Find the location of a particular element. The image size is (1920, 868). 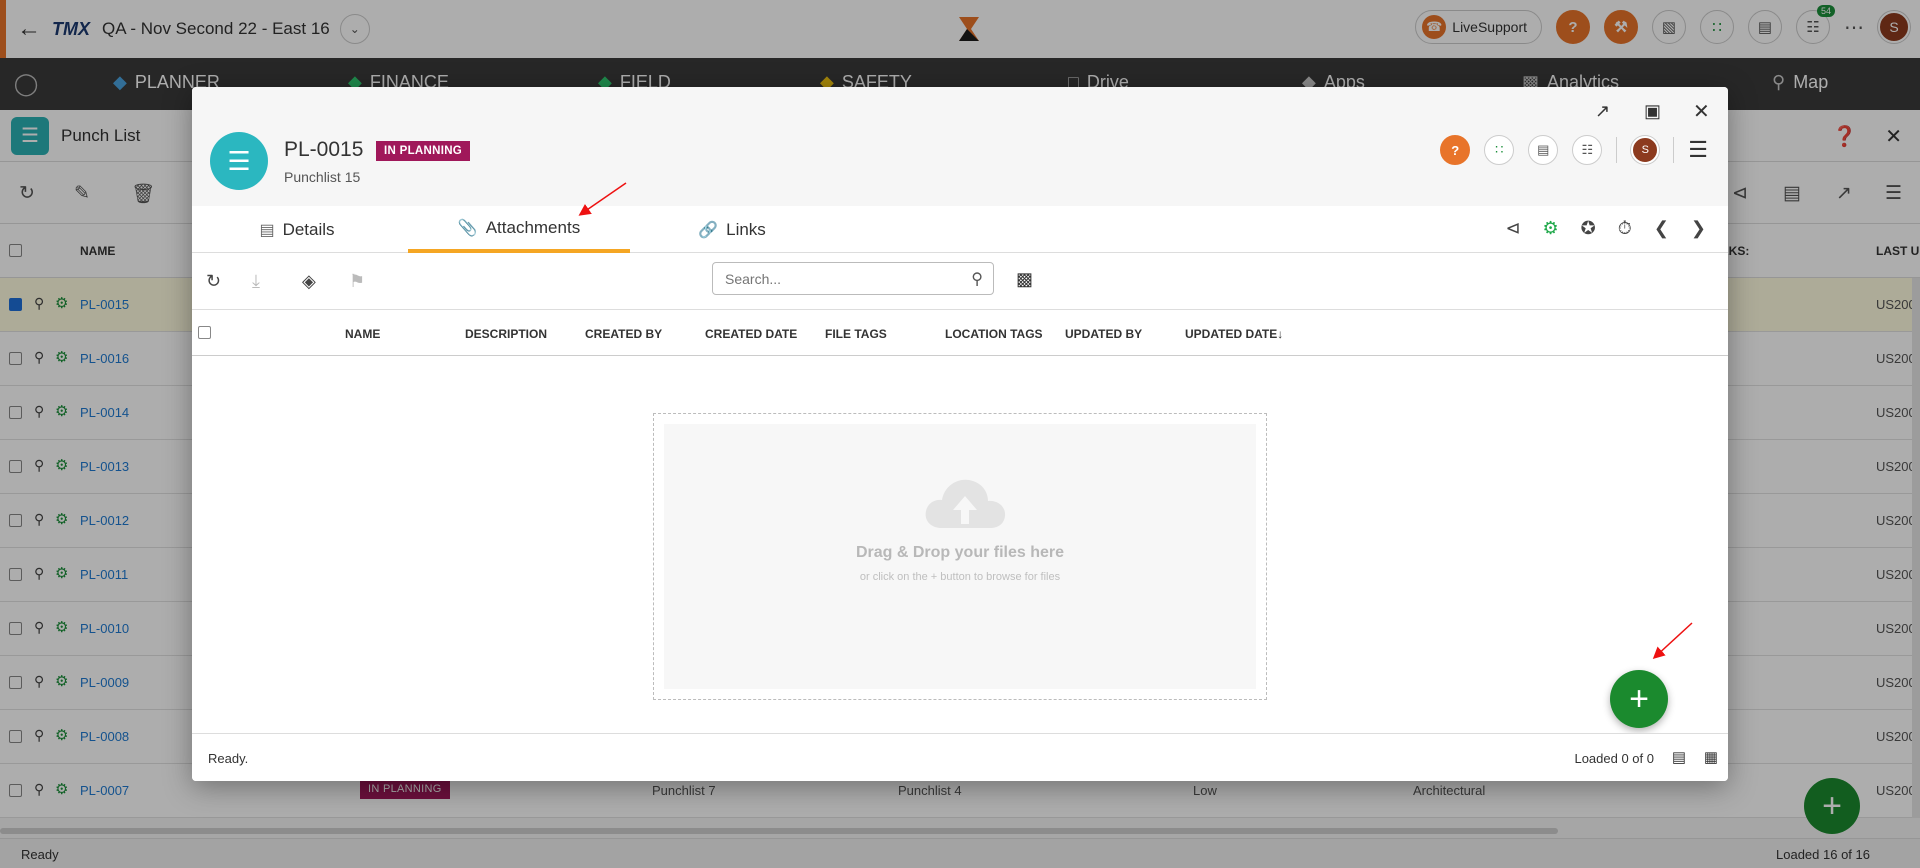

refresh-icon: ↻ is located at coordinates (213, 281).